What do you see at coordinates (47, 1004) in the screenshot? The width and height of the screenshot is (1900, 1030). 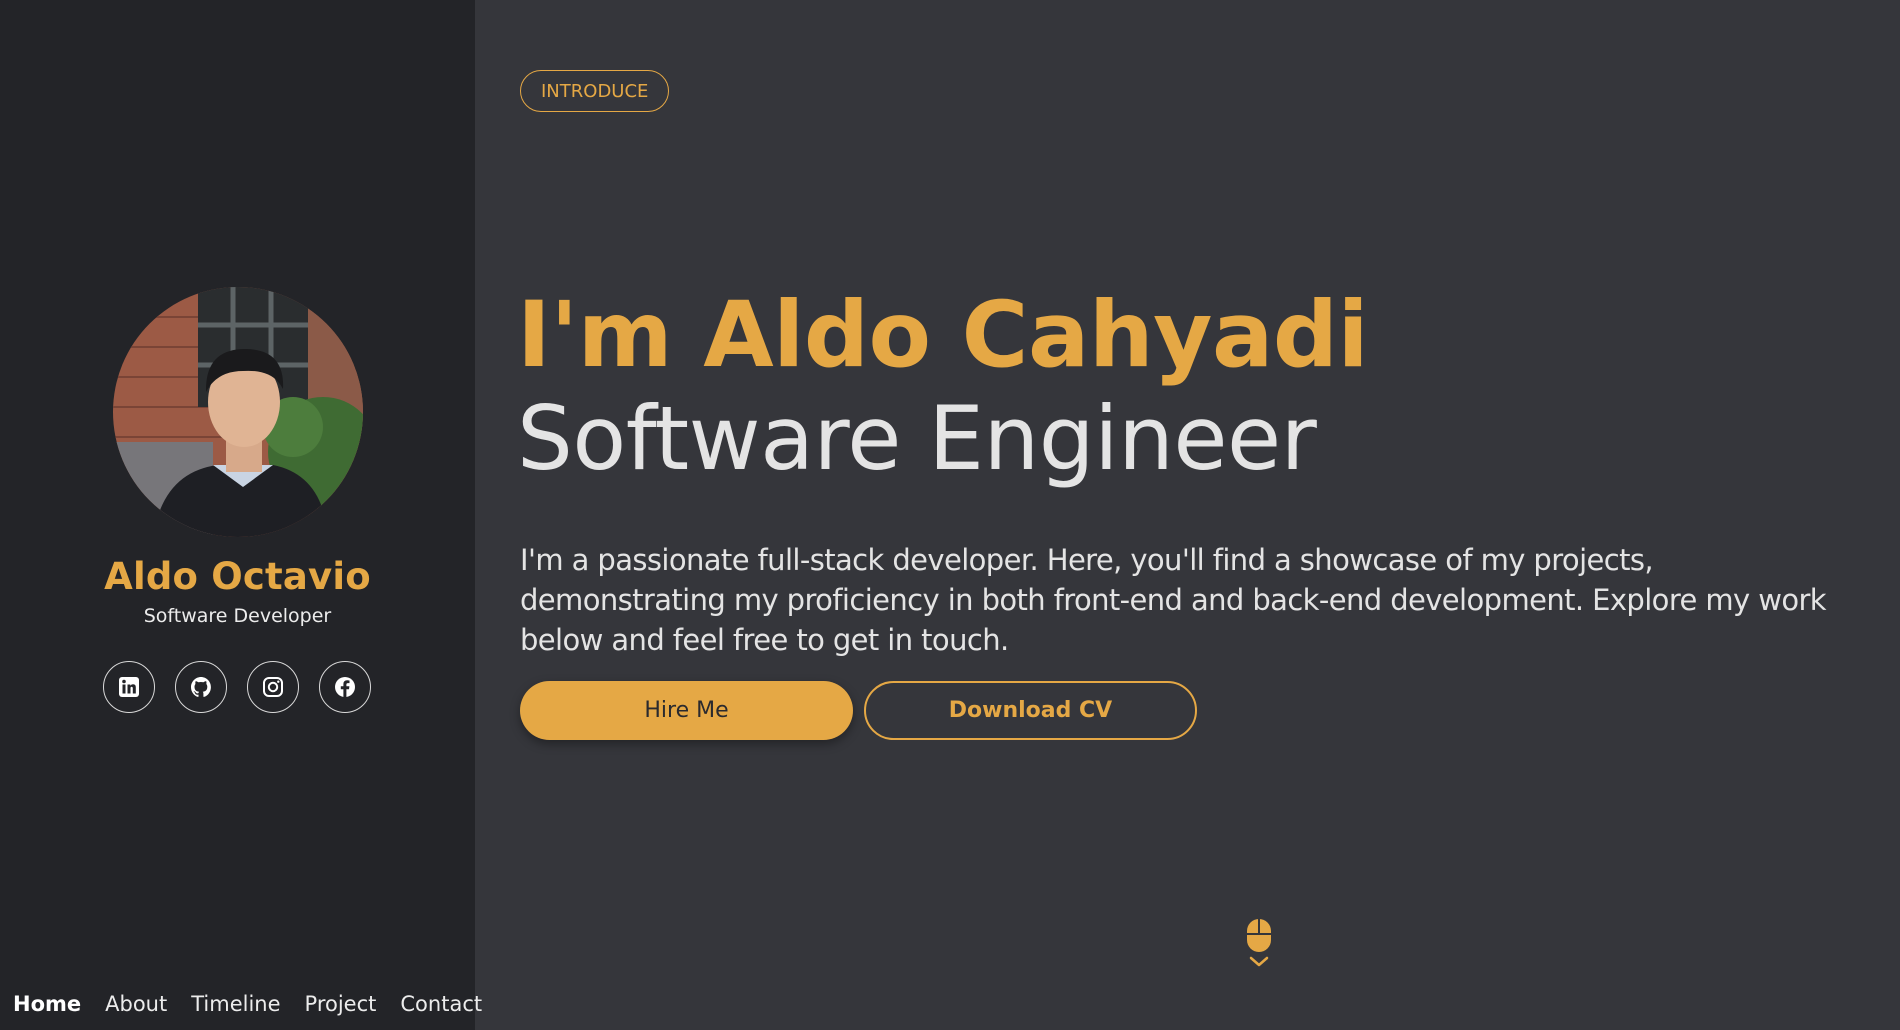 I see `nav-home: Home` at bounding box center [47, 1004].